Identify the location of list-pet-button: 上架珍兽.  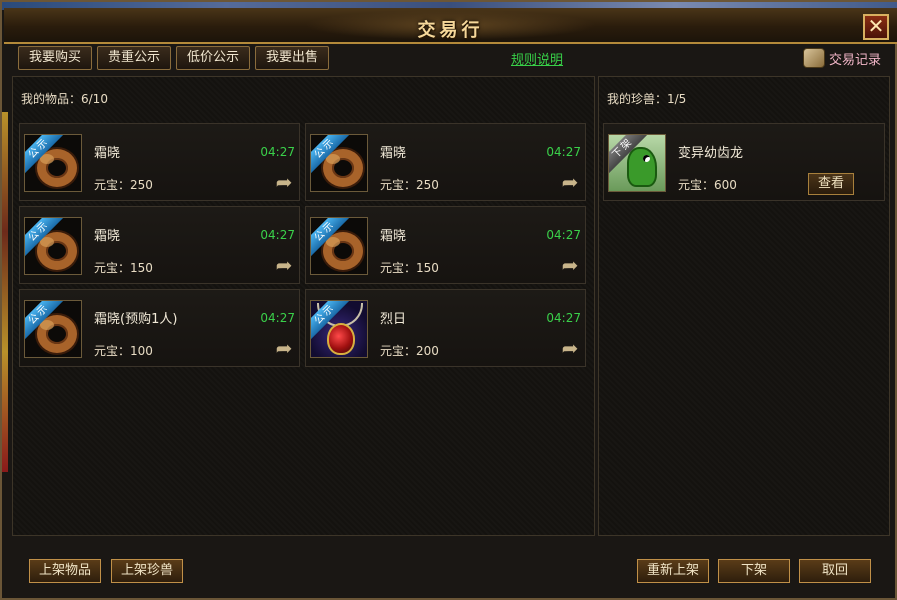
(147, 571).